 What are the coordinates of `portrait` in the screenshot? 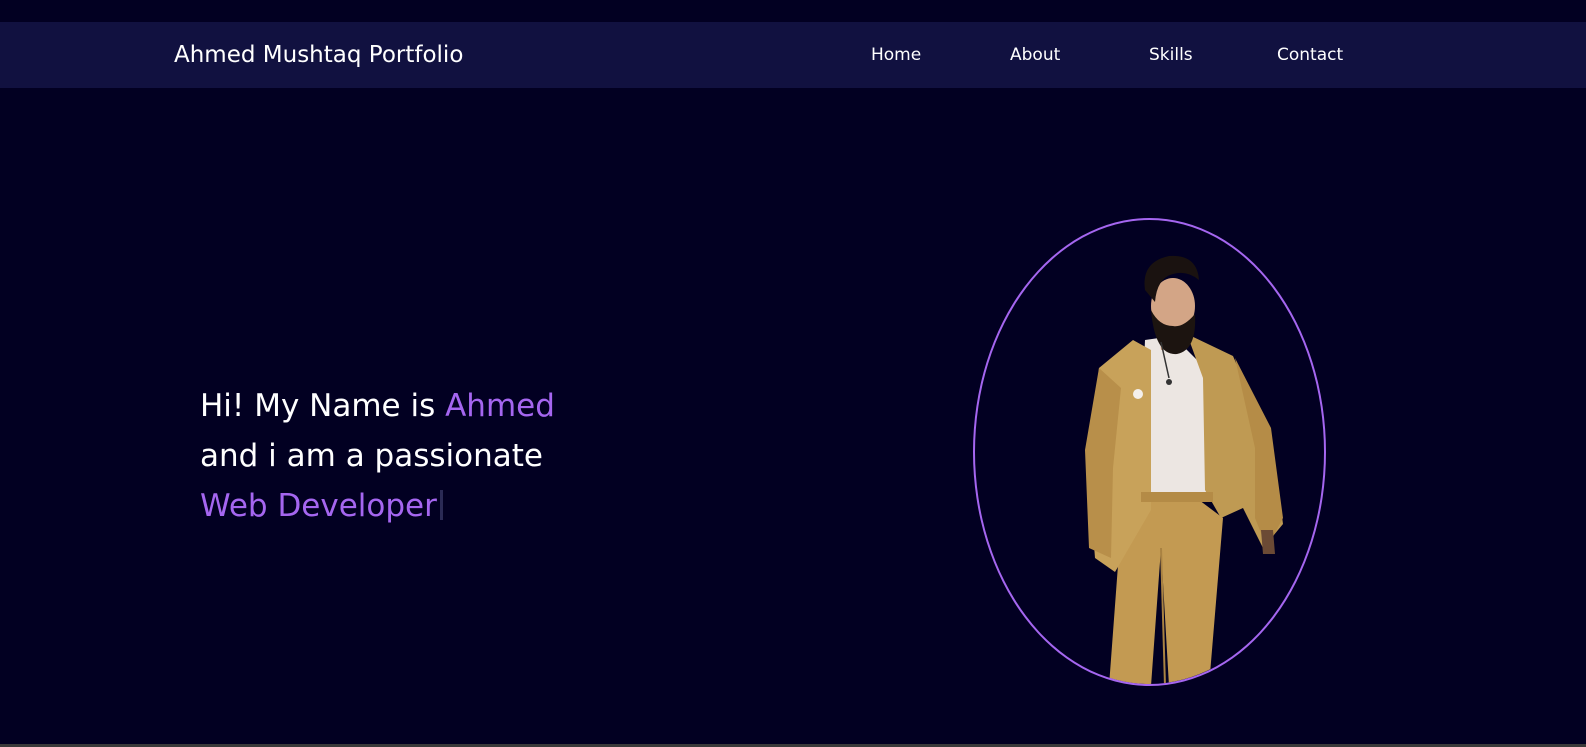 It's located at (1149, 452).